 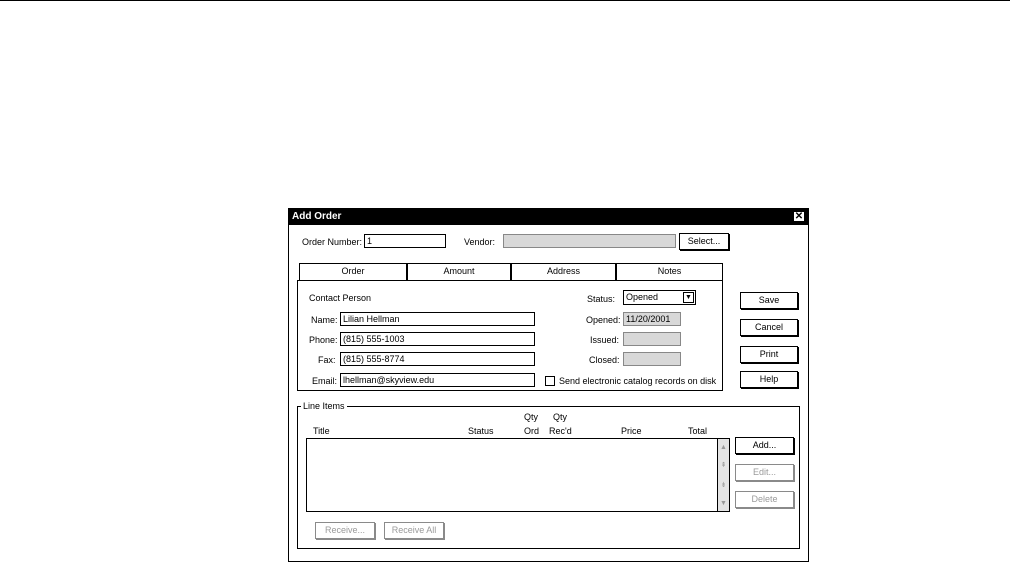 I want to click on status-select: Opened ▼, so click(x=659, y=297).